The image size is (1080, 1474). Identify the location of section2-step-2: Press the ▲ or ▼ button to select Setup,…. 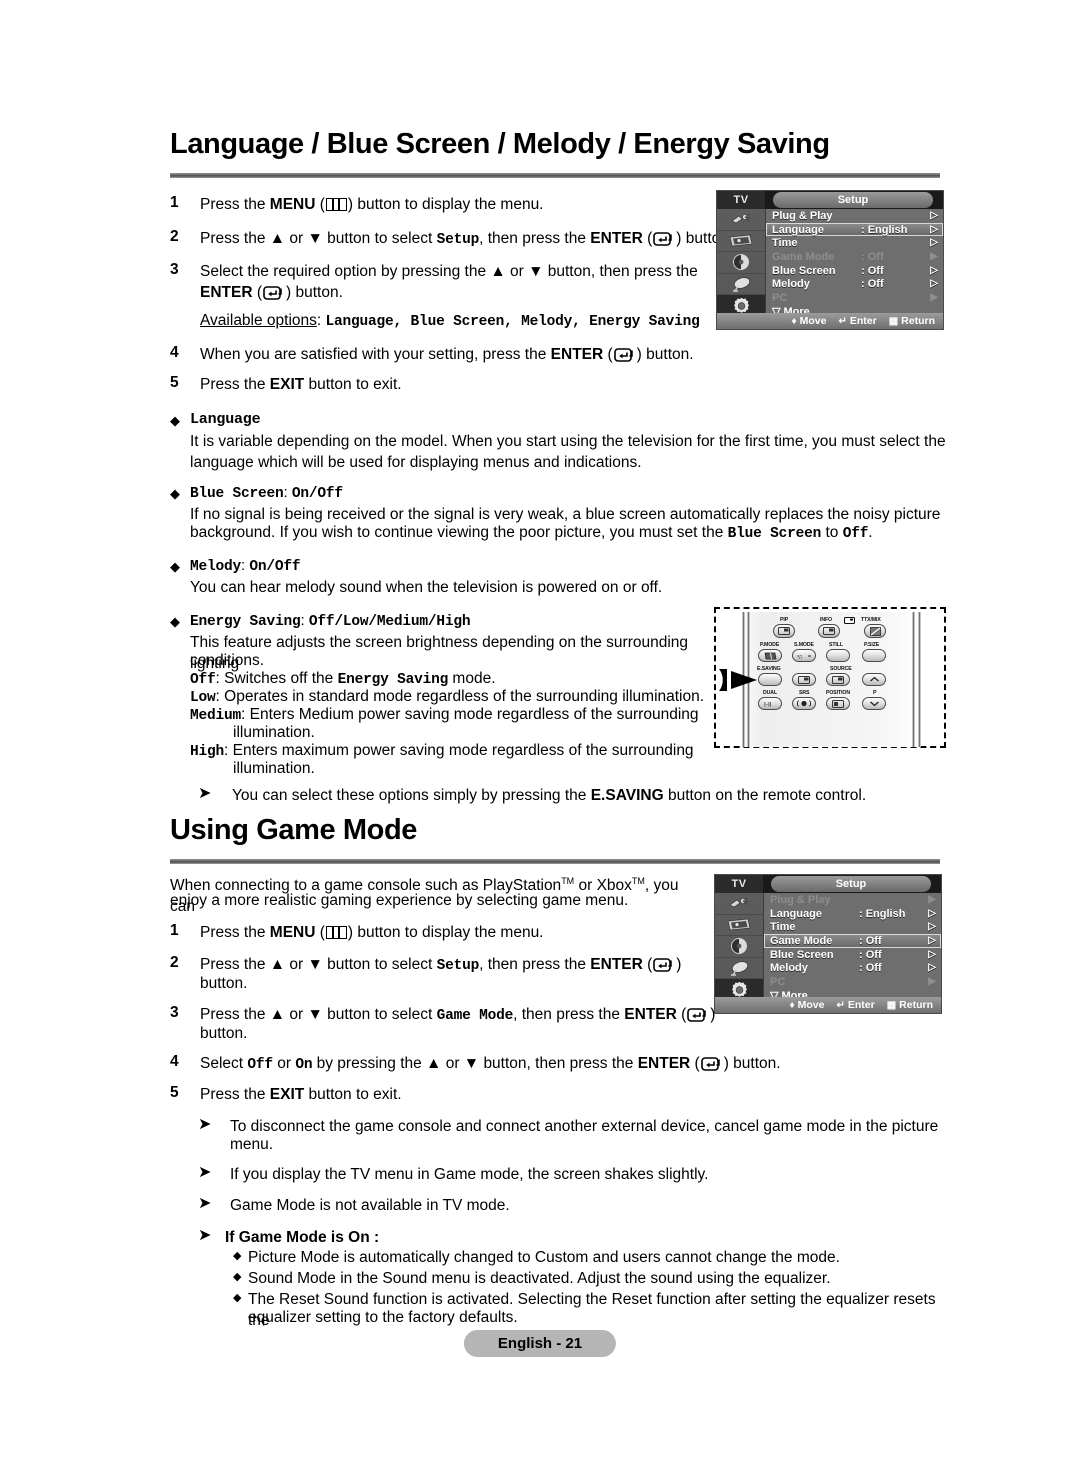
(441, 965).